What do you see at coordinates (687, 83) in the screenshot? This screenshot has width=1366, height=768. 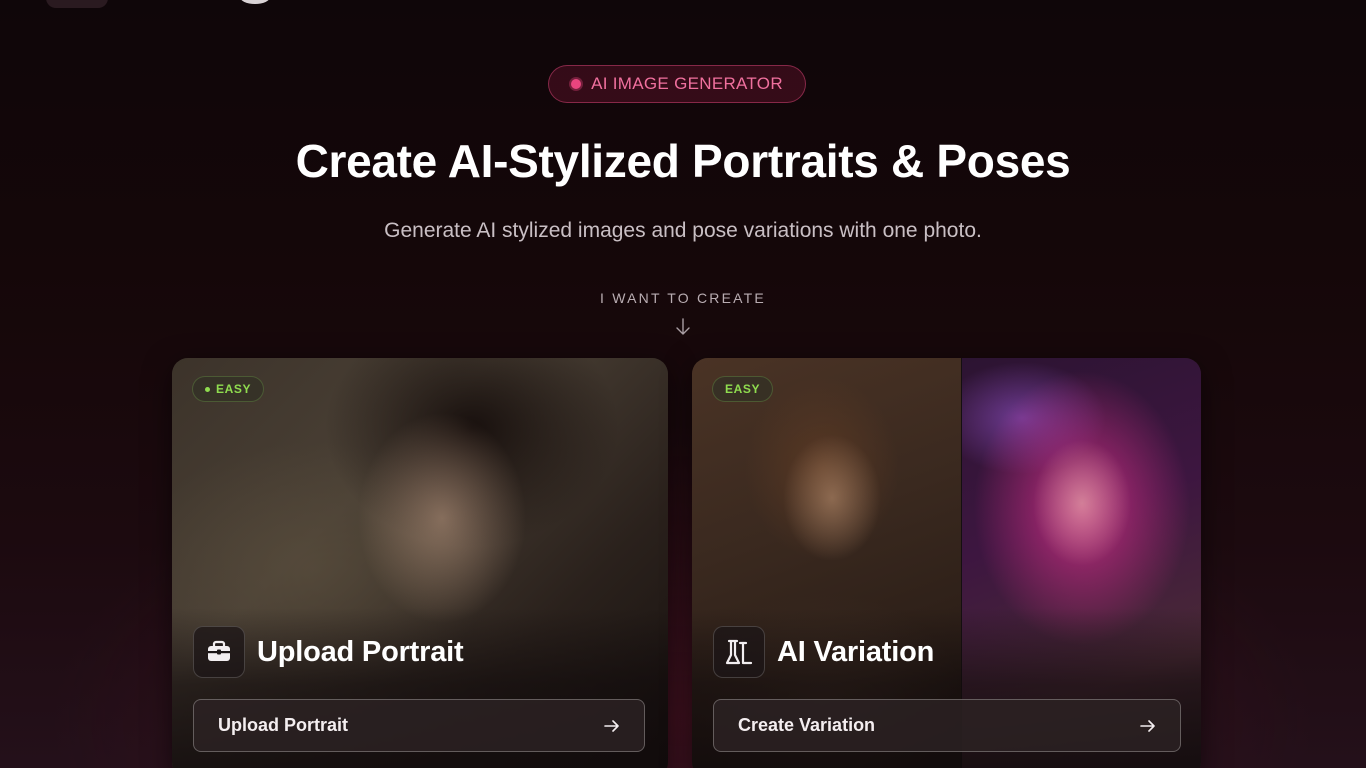 I see `badge-label: AI IMAGE GENERATOR` at bounding box center [687, 83].